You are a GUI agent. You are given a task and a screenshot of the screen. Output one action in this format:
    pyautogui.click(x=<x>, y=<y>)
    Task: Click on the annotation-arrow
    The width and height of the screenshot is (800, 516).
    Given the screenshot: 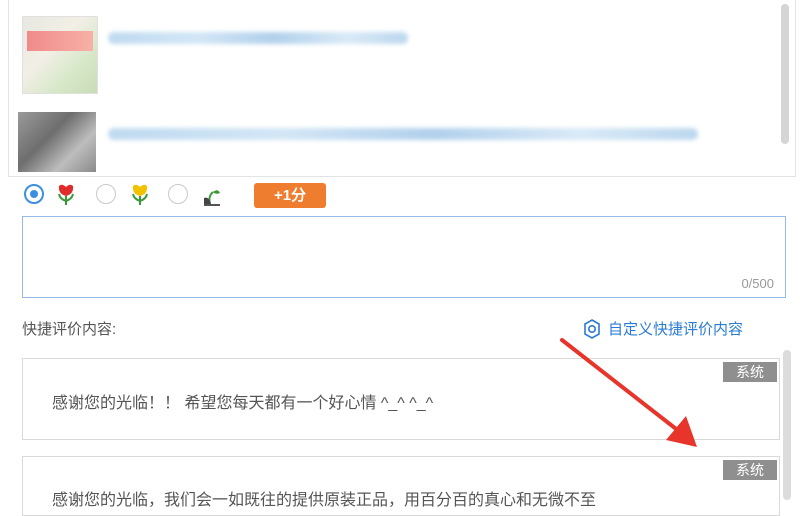 What is the action you would take?
    pyautogui.click(x=628, y=392)
    